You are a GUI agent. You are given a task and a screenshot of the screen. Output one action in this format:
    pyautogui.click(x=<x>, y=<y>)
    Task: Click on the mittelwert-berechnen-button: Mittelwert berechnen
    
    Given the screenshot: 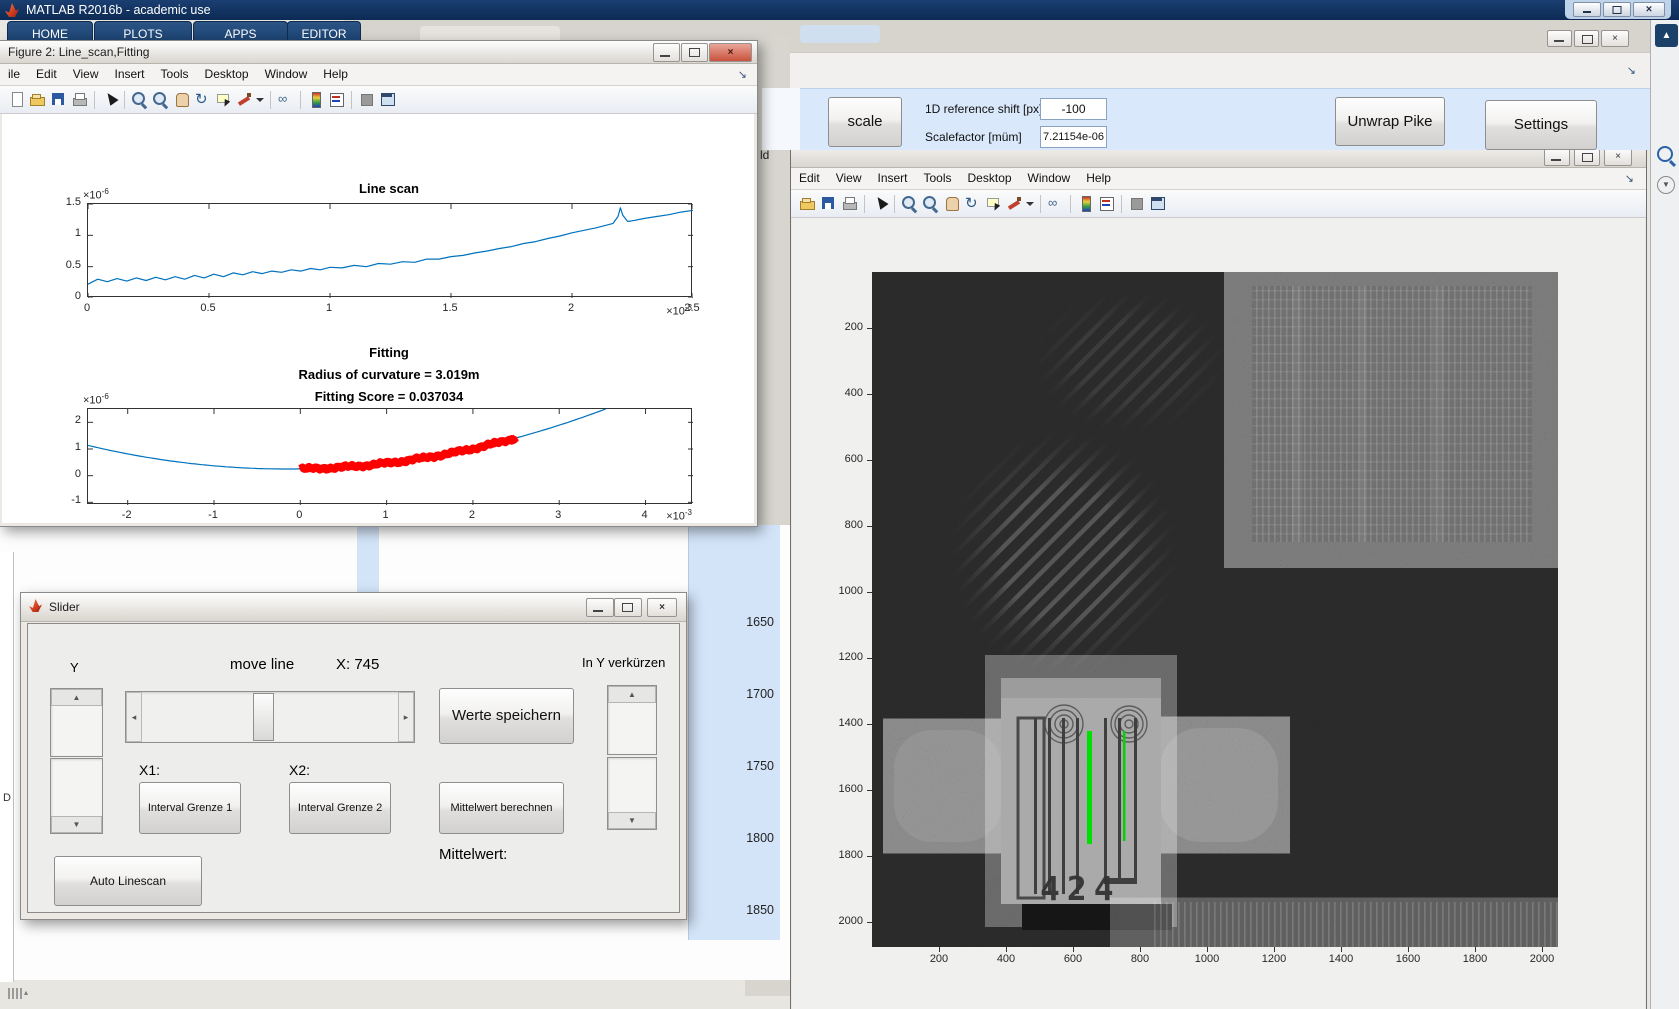 What is the action you would take?
    pyautogui.click(x=501, y=808)
    